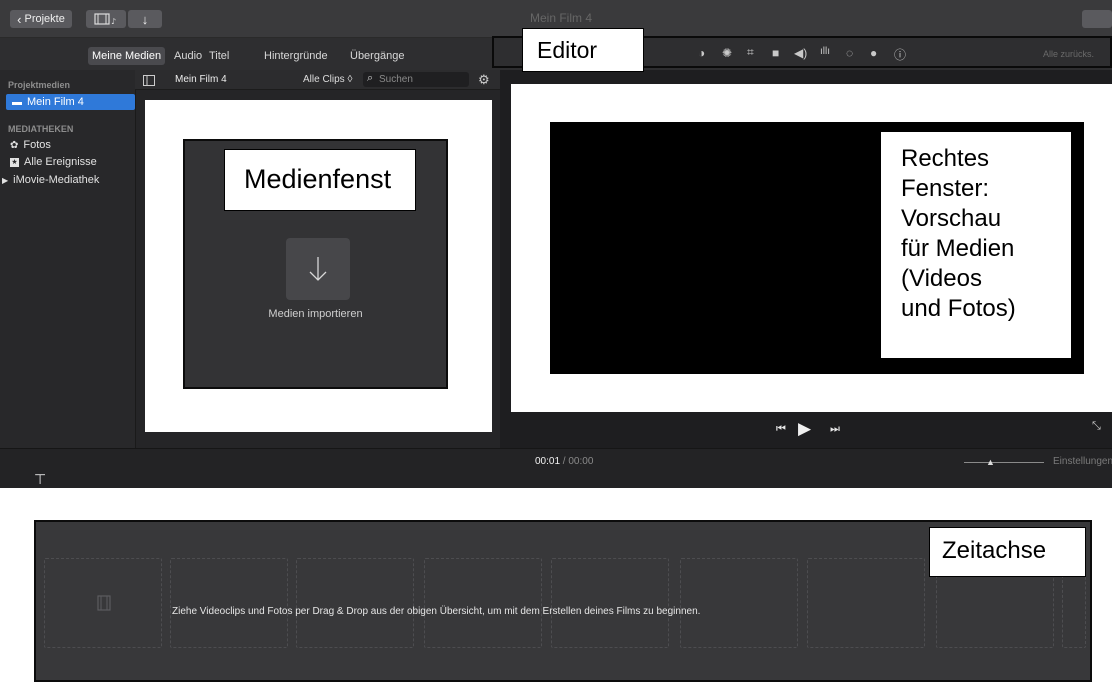  What do you see at coordinates (581, 461) in the screenshot?
I see `timecode-total: 00:00` at bounding box center [581, 461].